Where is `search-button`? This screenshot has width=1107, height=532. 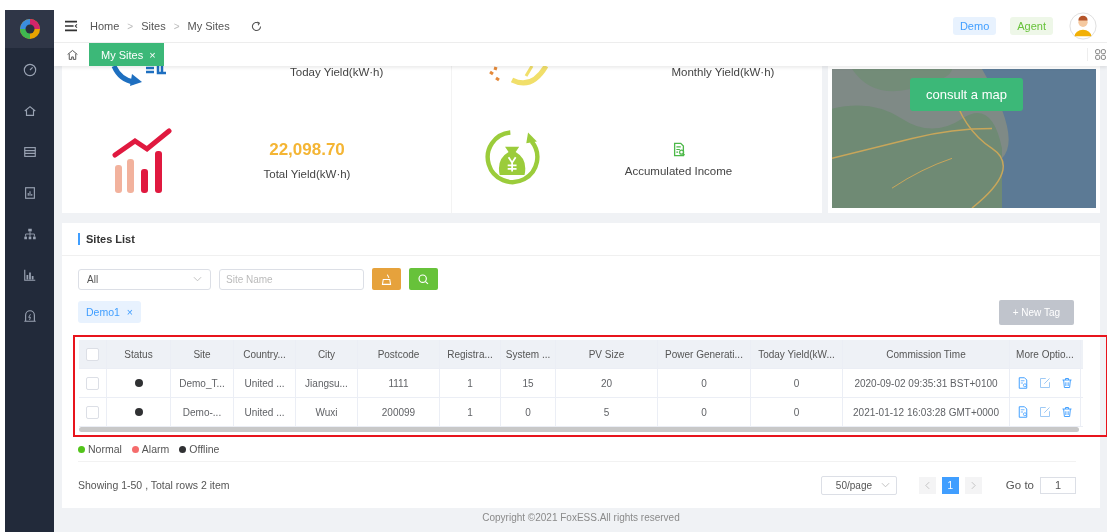
search-button is located at coordinates (423, 279).